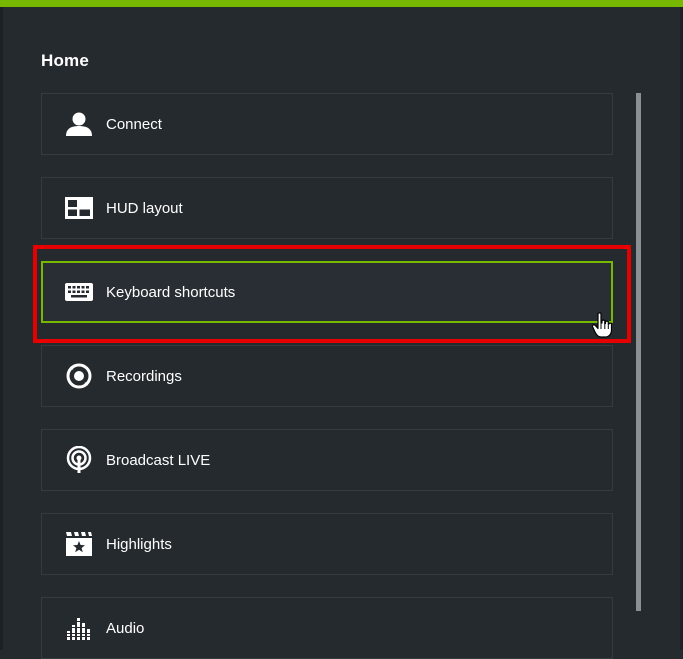 The width and height of the screenshot is (683, 659). Describe the element at coordinates (65, 60) in the screenshot. I see `page-title: Home` at that location.